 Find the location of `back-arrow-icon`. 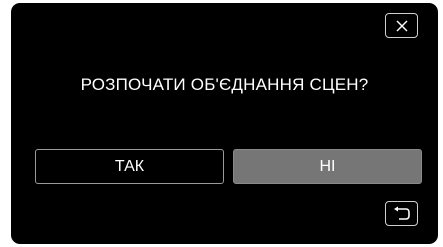

back-arrow-icon is located at coordinates (401, 213).